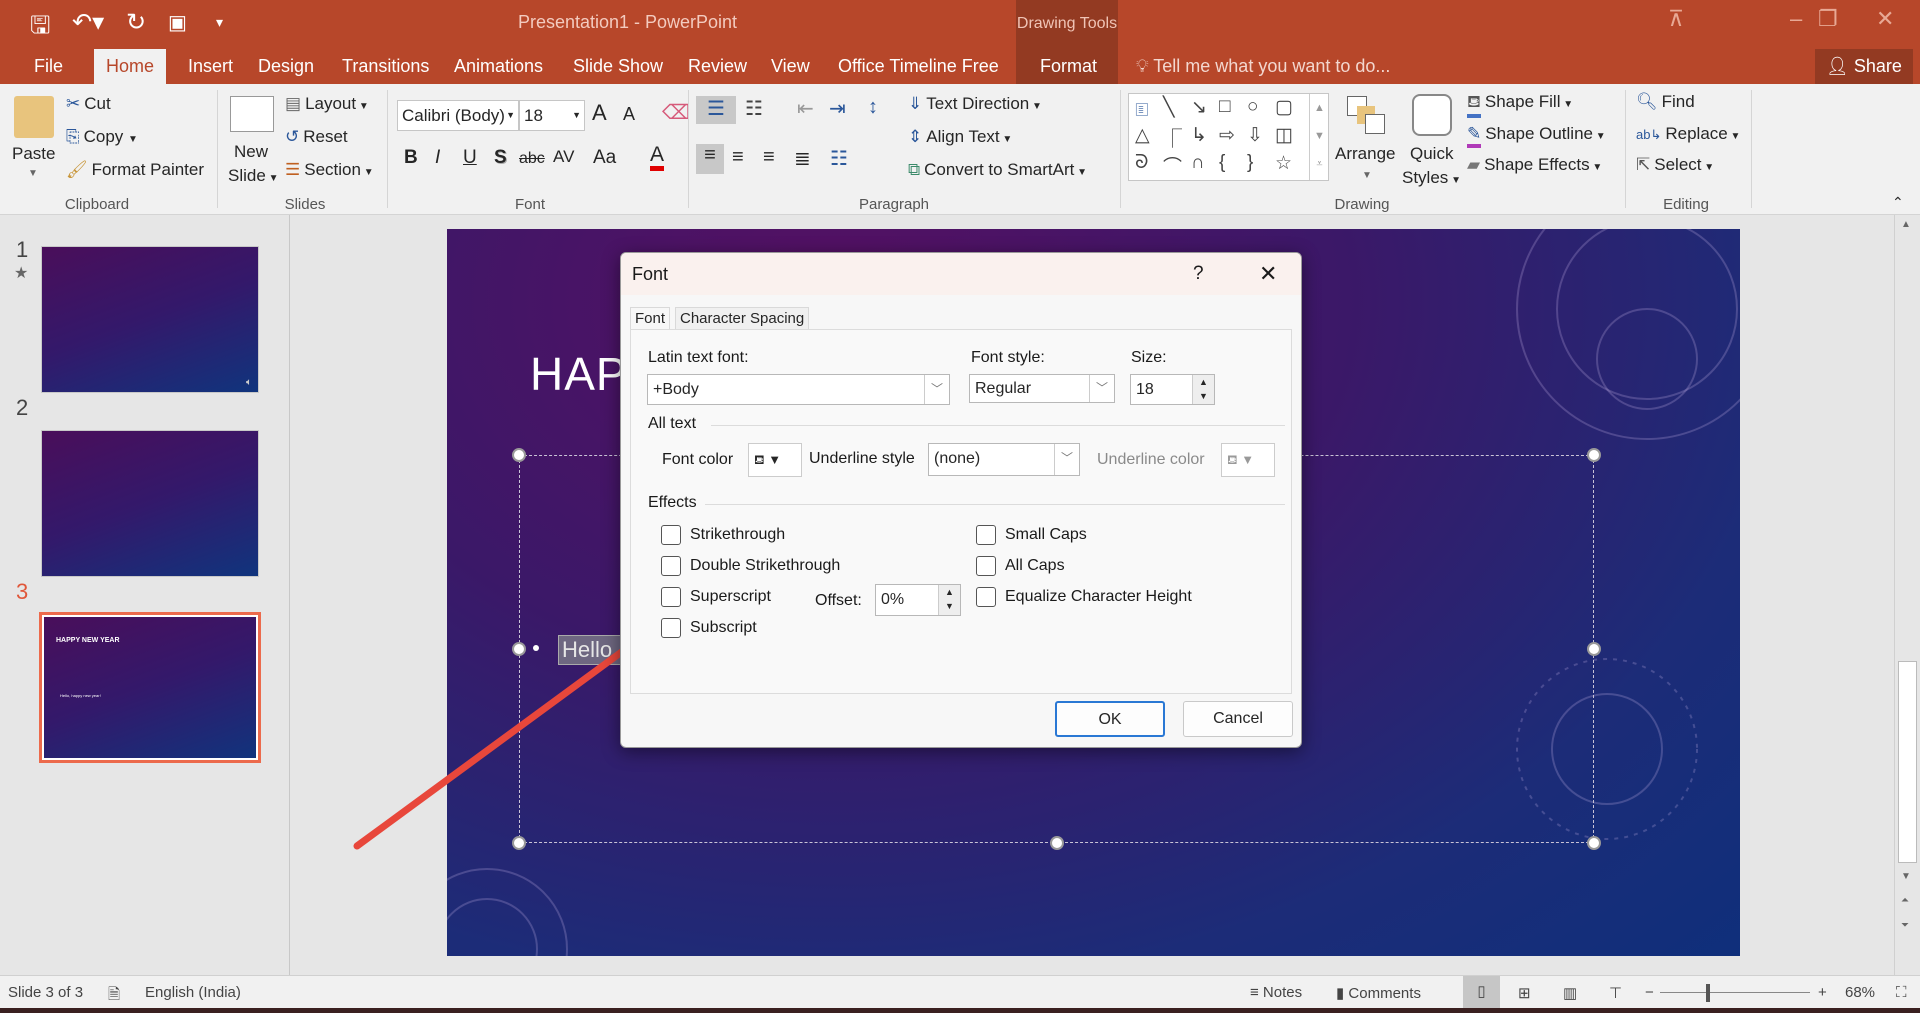 This screenshot has width=1920, height=1013. What do you see at coordinates (470, 158) in the screenshot?
I see `underline-button: U` at bounding box center [470, 158].